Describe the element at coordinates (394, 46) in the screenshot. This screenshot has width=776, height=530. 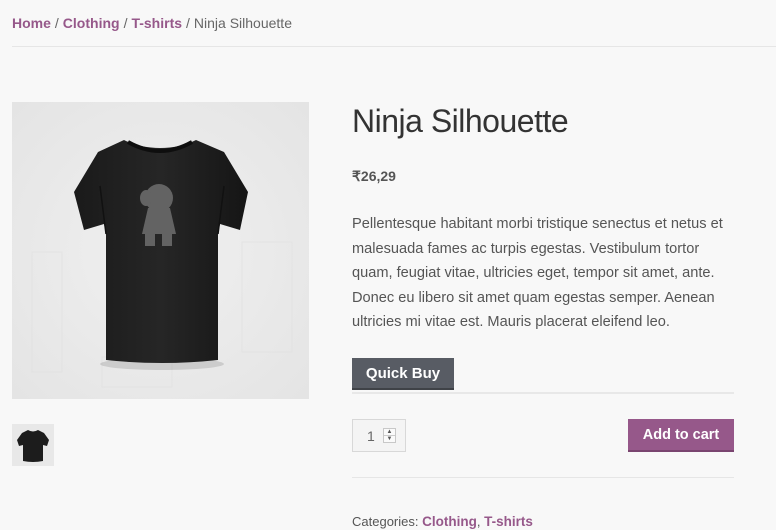
I see `breadcrumb-divider` at that location.